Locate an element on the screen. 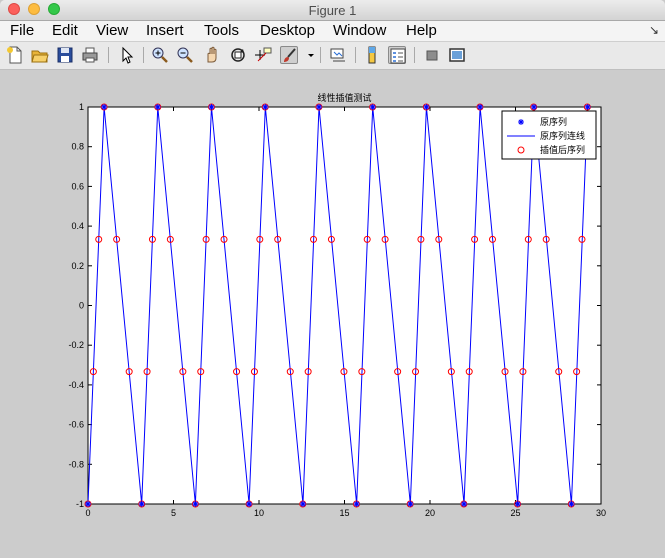 This screenshot has height=558, width=665. x-tick-label: 15 is located at coordinates (344, 513).